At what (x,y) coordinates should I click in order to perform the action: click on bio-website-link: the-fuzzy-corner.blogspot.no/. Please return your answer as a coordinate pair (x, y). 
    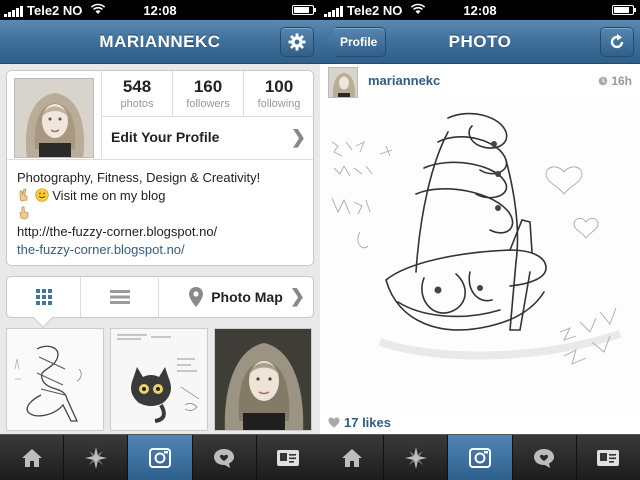
    Looking at the image, I should click on (160, 250).